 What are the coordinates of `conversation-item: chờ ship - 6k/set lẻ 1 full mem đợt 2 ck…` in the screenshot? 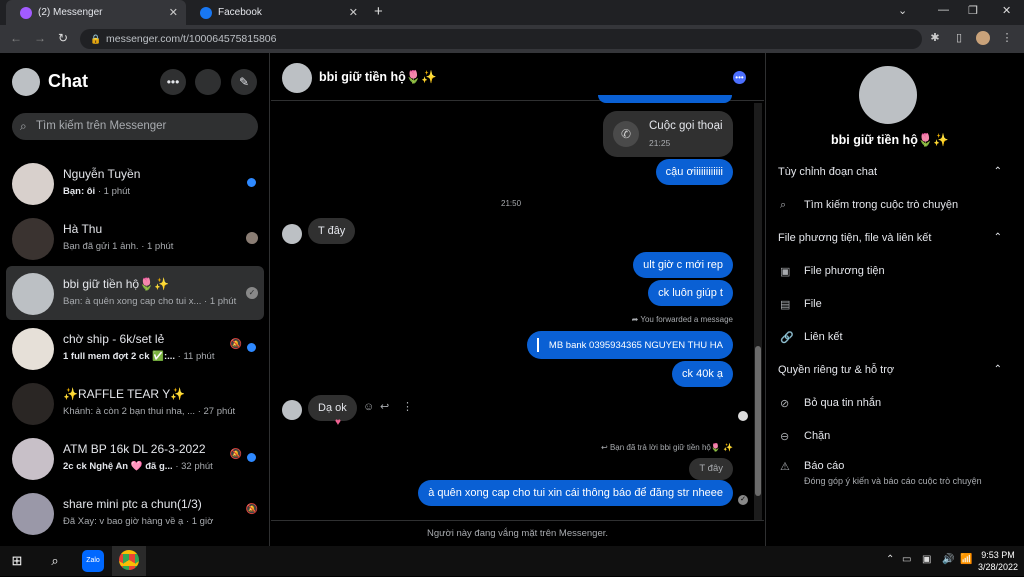 It's located at (135, 348).